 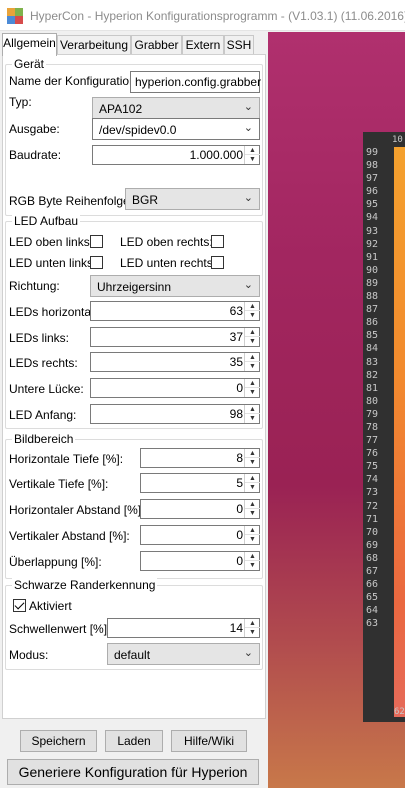 What do you see at coordinates (71, 201) in the screenshot?
I see `label-rgb-order: RGB Byte Reihenfolge:` at bounding box center [71, 201].